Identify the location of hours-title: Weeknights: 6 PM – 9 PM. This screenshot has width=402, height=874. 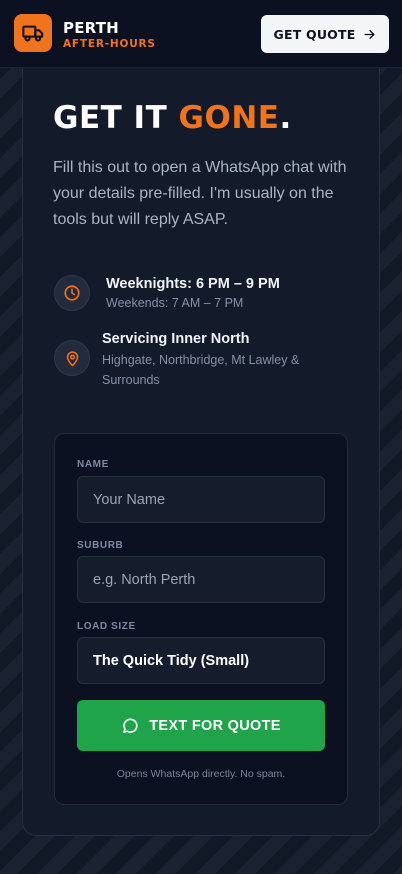
(193, 284).